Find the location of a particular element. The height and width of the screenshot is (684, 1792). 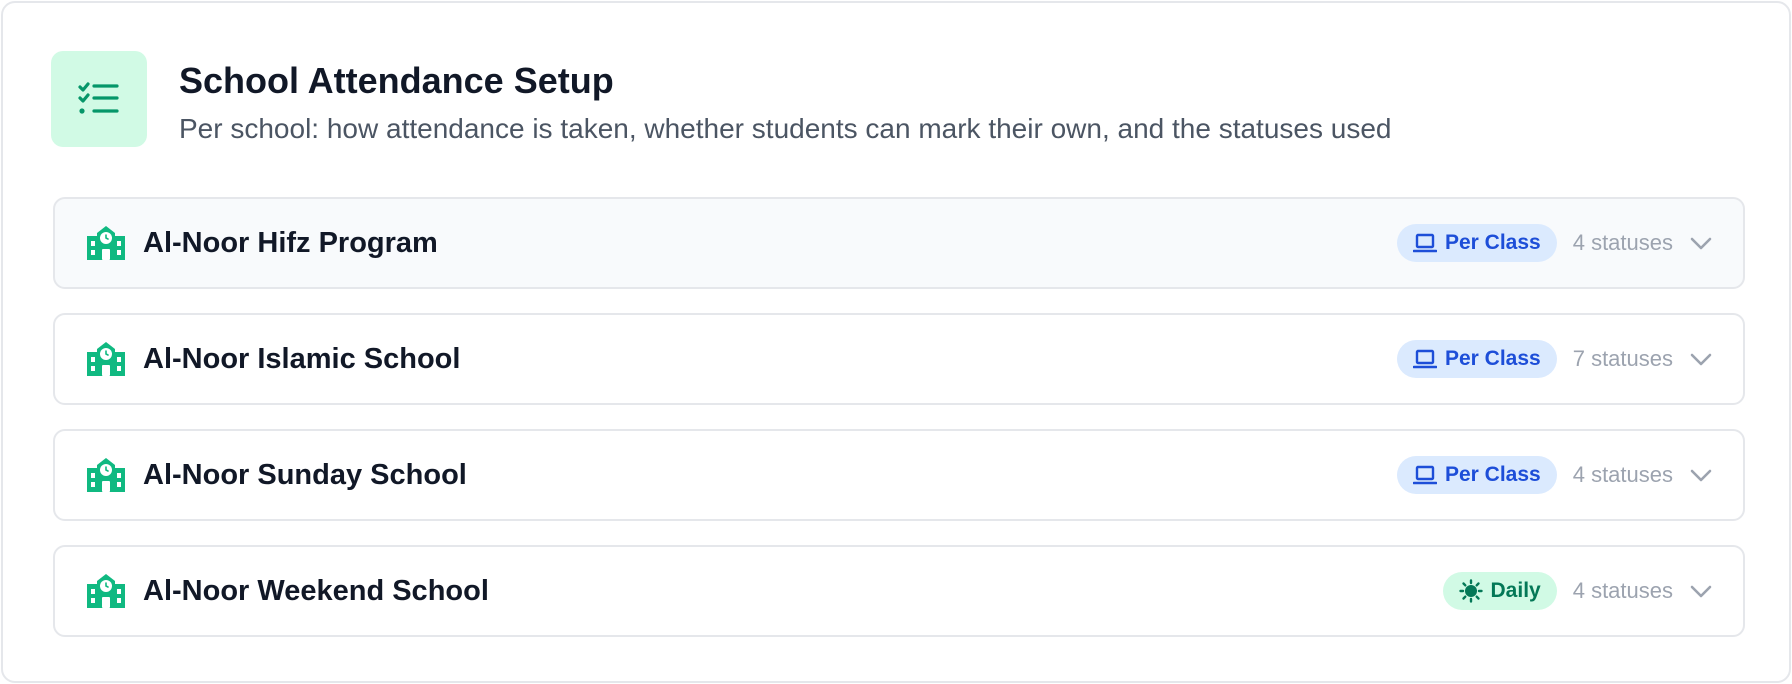

attendance-mode-badge: Daily is located at coordinates (1499, 591).